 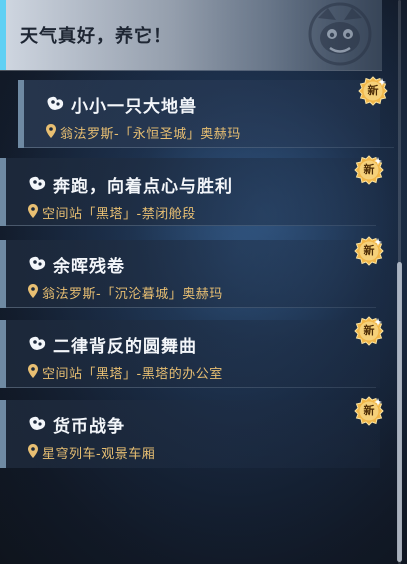 I want to click on mission-title: 奔跑，向着点心与胜利, so click(x=143, y=187).